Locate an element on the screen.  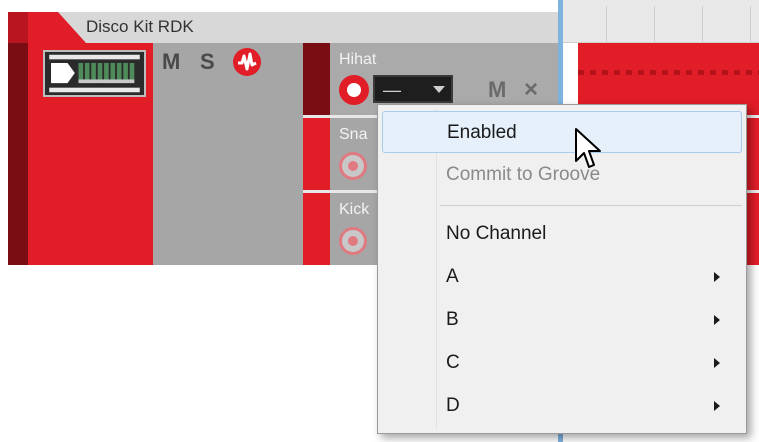
channel-dropdown: — is located at coordinates (413, 89).